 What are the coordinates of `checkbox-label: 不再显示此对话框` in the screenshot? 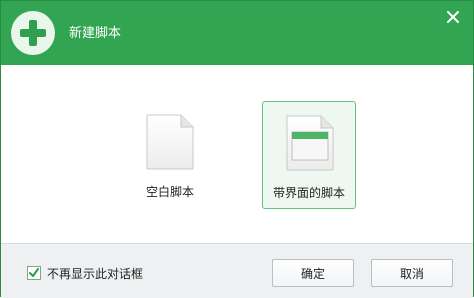 It's located at (95, 273).